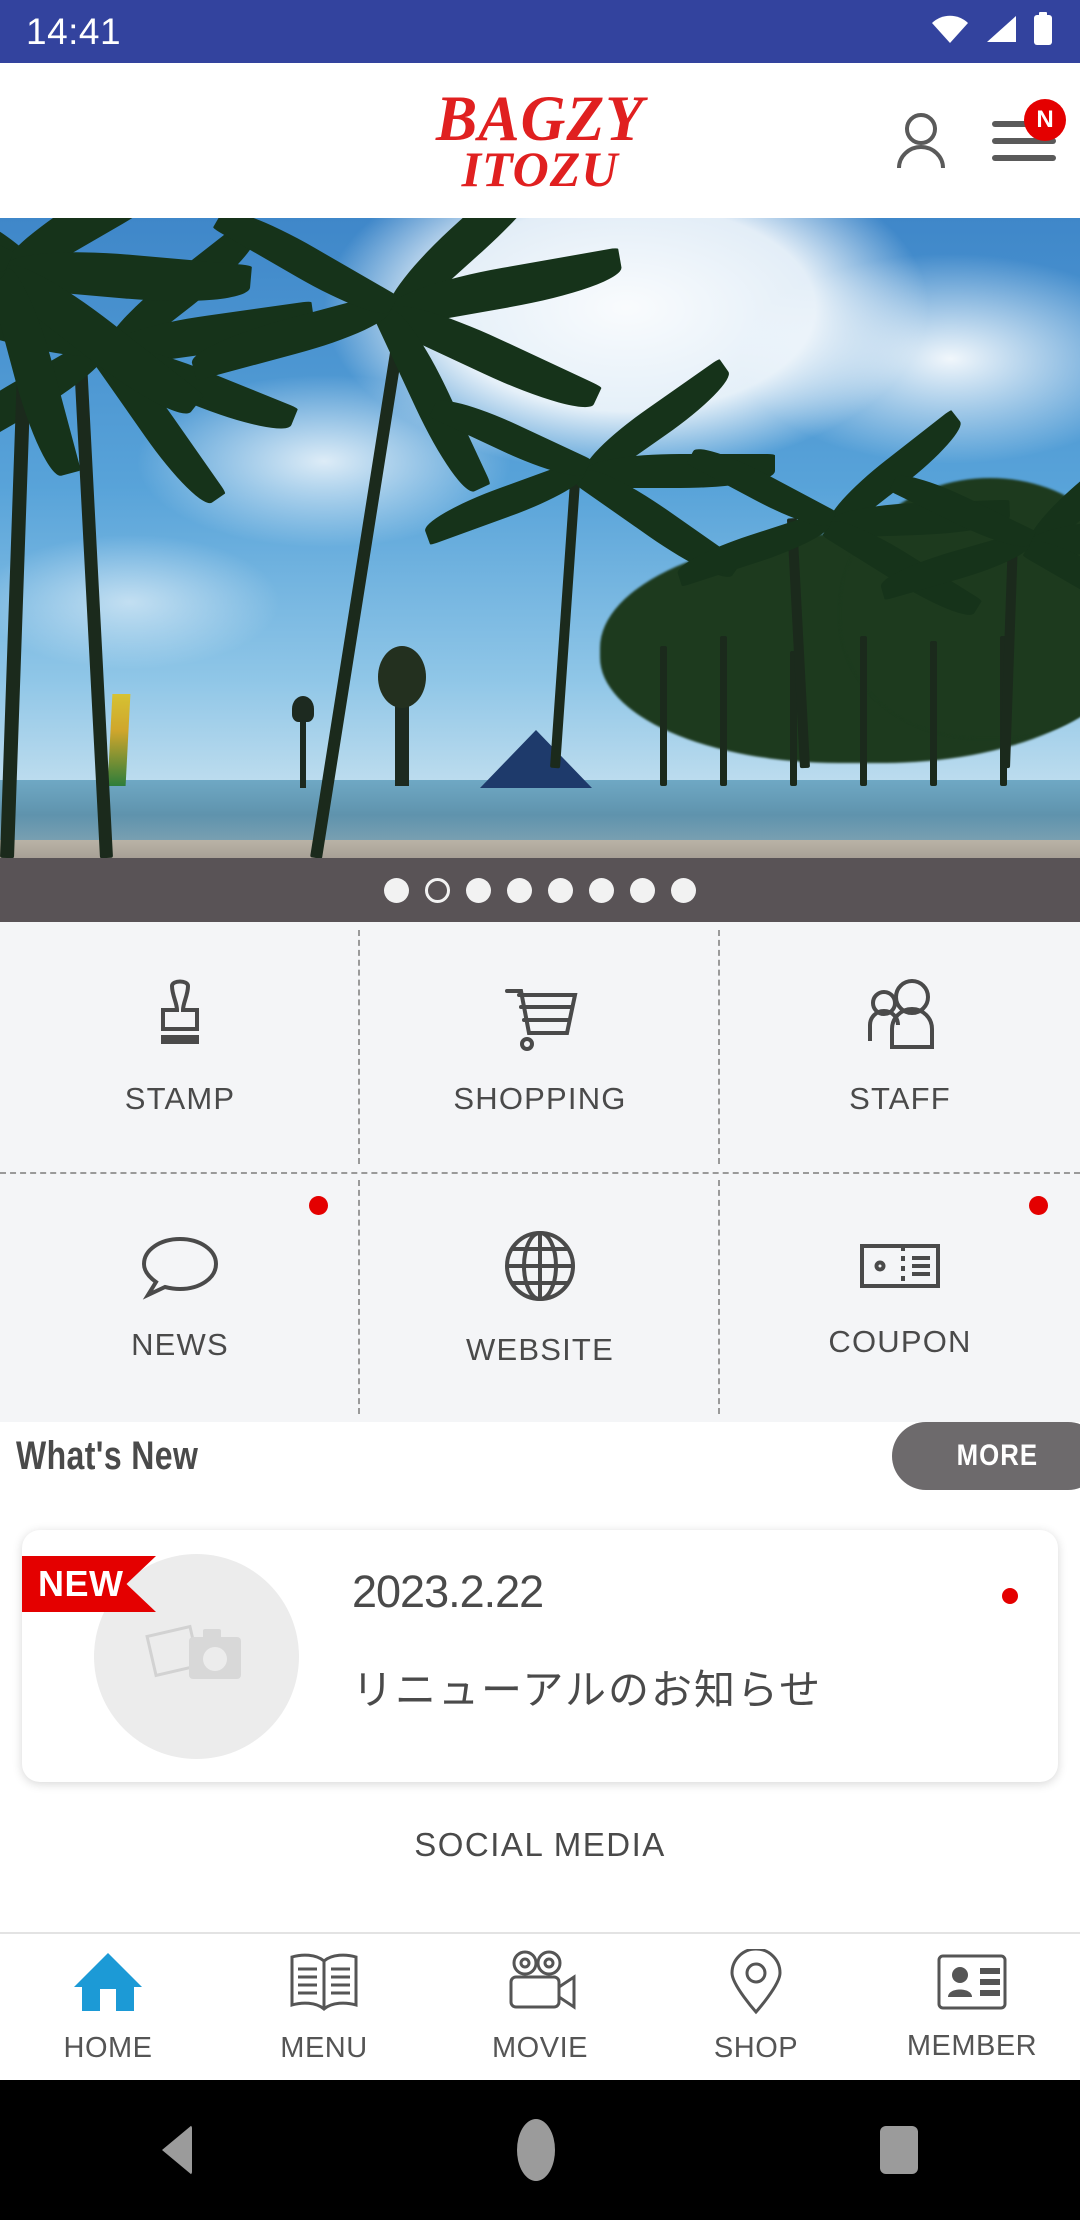 The image size is (1080, 2220). What do you see at coordinates (900, 1016) in the screenshot?
I see `people-icon` at bounding box center [900, 1016].